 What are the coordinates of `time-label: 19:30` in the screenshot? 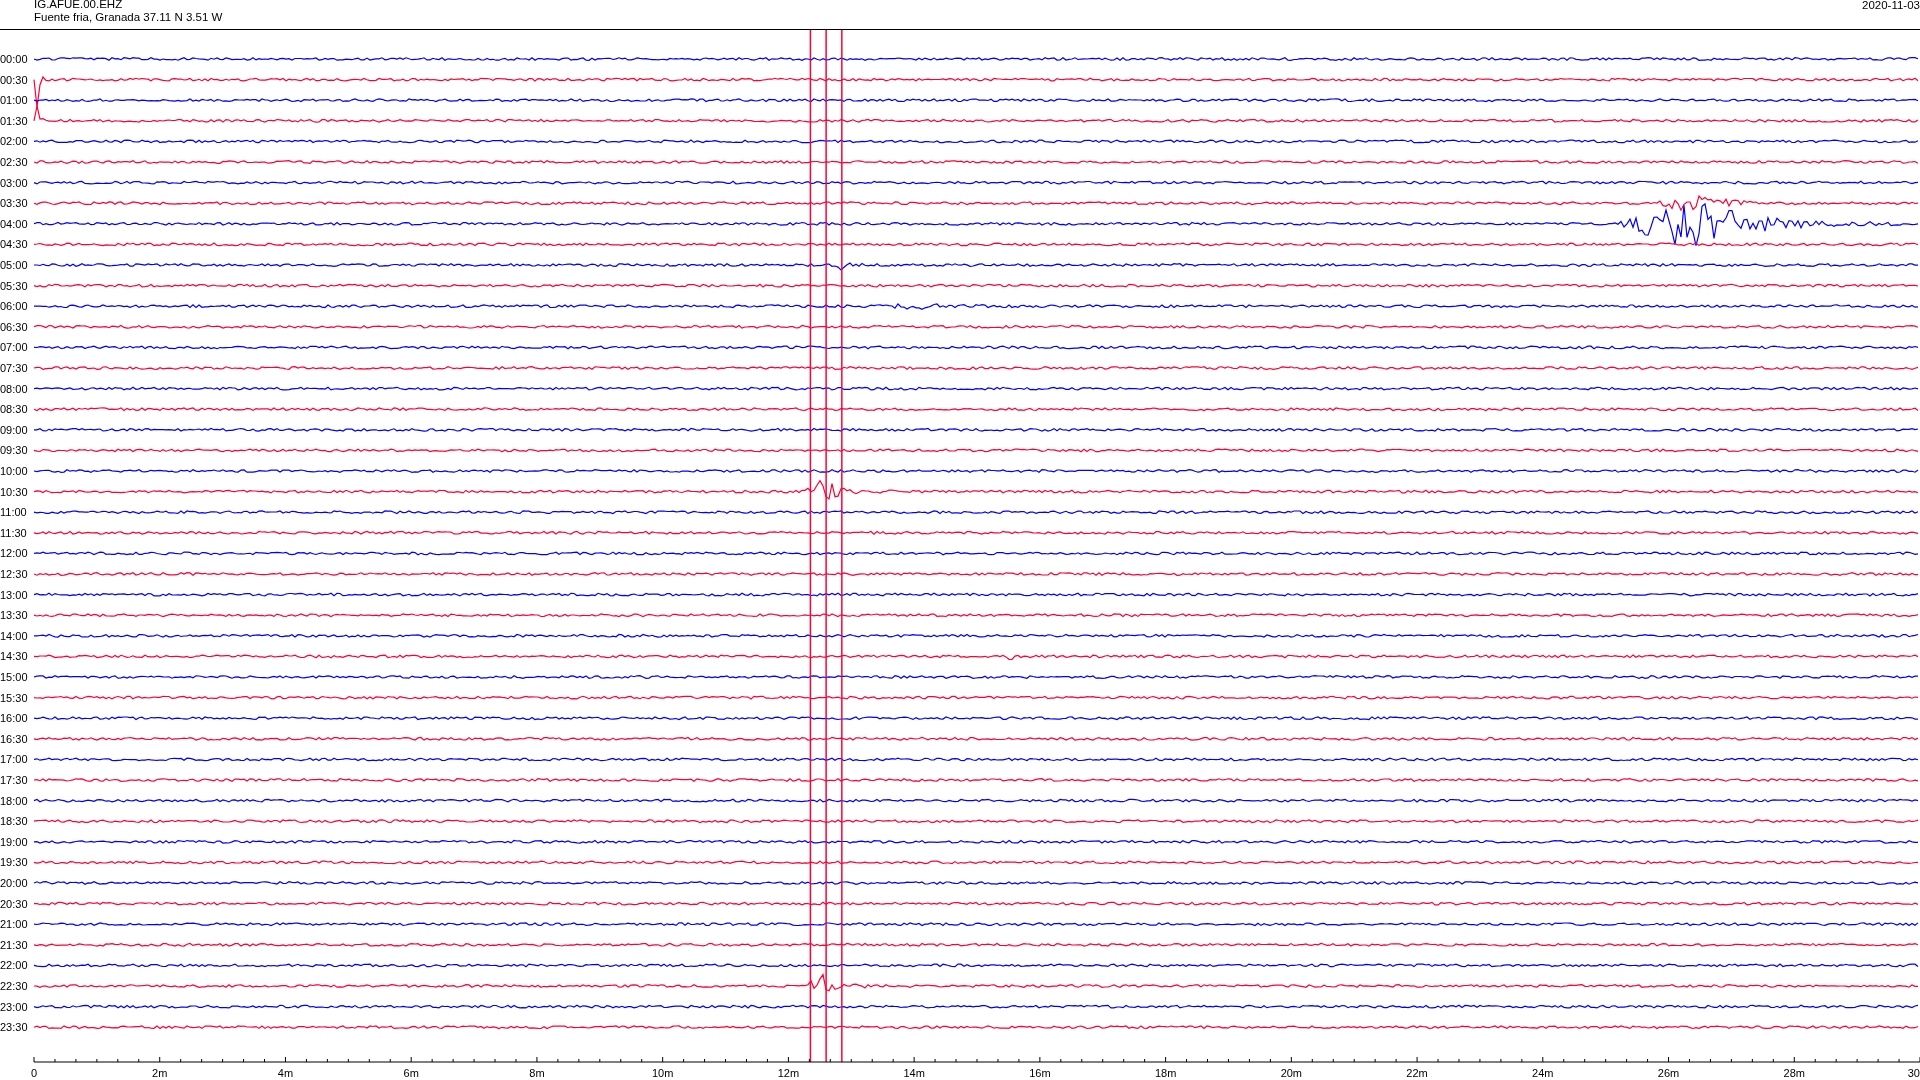 It's located at (14, 862).